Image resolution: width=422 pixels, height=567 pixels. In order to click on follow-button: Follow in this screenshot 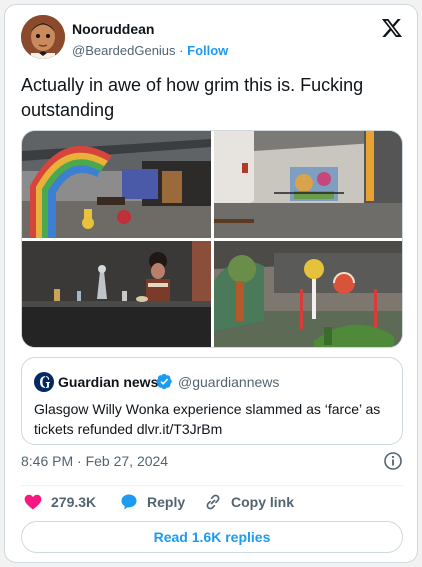, I will do `click(207, 50)`.